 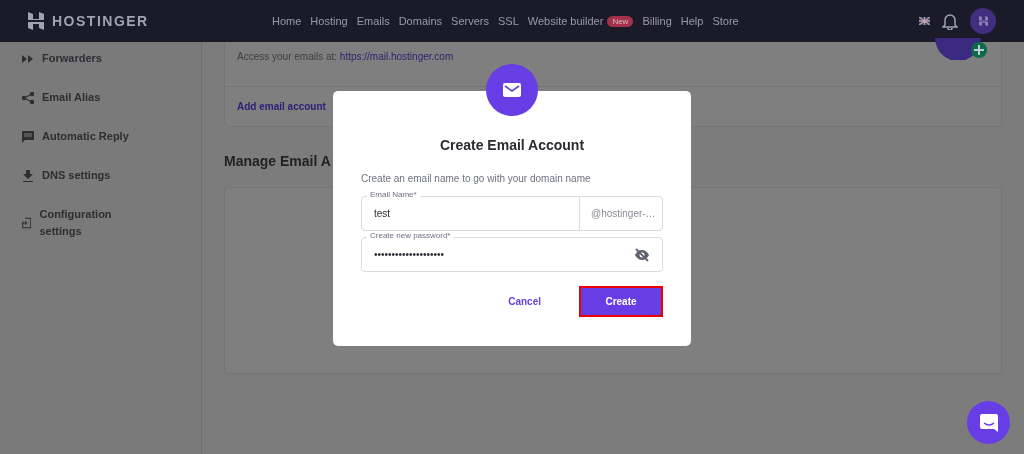 I want to click on nav-link: Home, so click(x=287, y=21).